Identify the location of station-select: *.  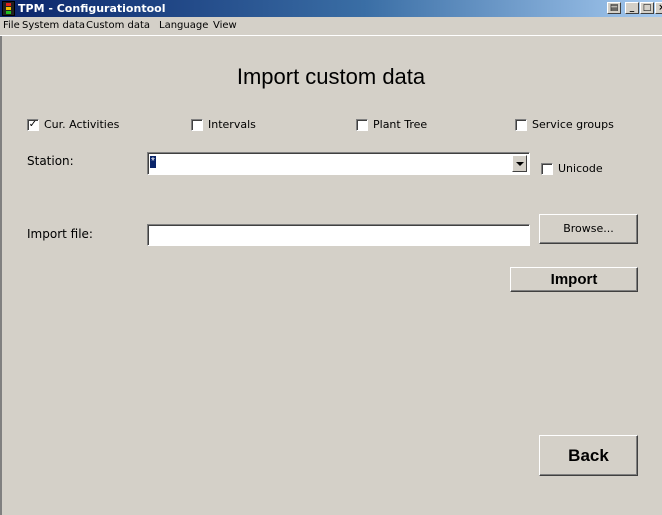
(338, 163).